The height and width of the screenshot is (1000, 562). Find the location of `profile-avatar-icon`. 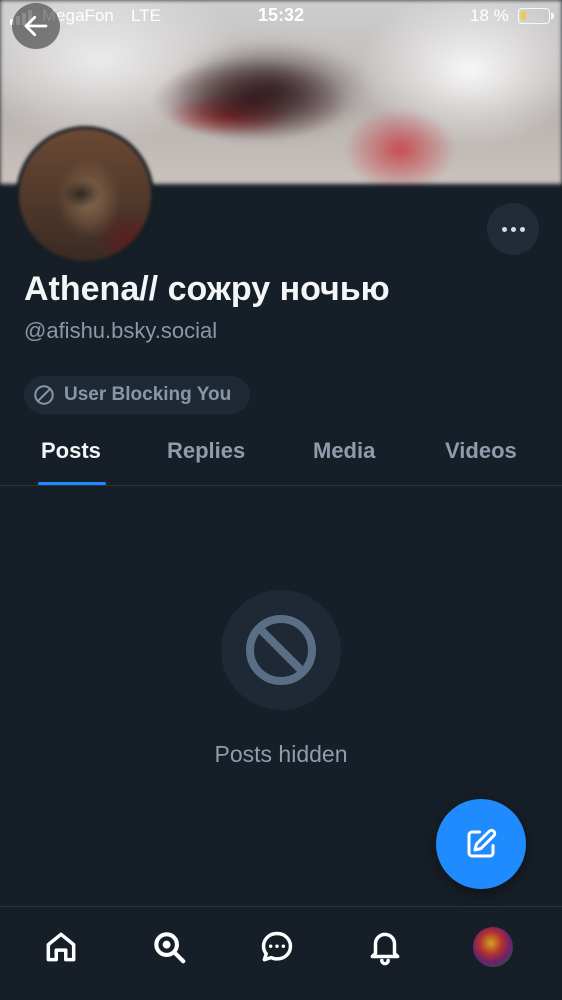

profile-avatar-icon is located at coordinates (493, 947).